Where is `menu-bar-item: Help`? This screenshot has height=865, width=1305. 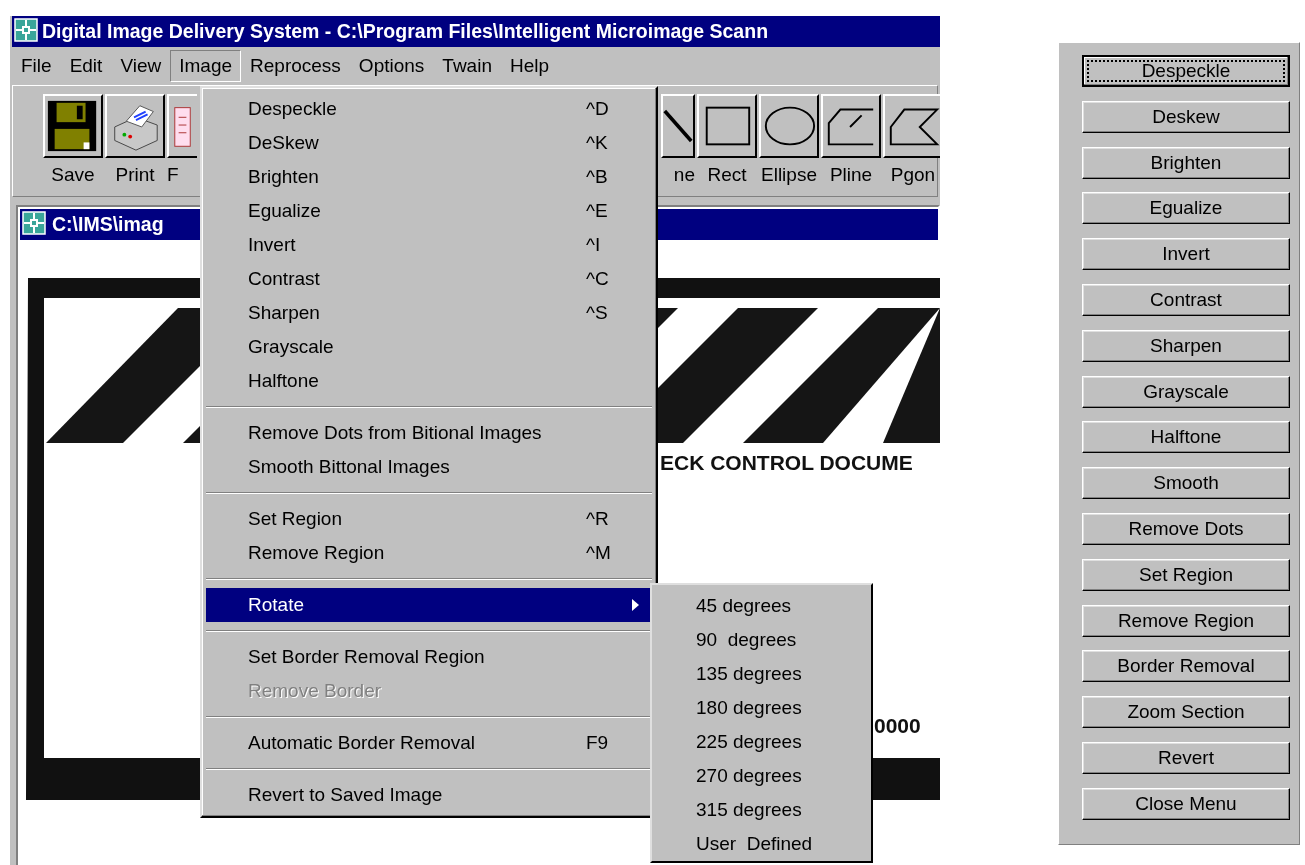
menu-bar-item: Help is located at coordinates (530, 66).